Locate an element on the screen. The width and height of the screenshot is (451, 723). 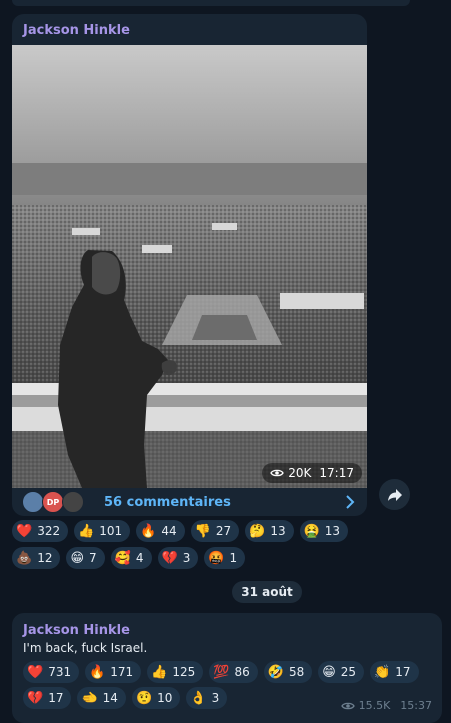
reaction-count: 7 is located at coordinates (93, 558).